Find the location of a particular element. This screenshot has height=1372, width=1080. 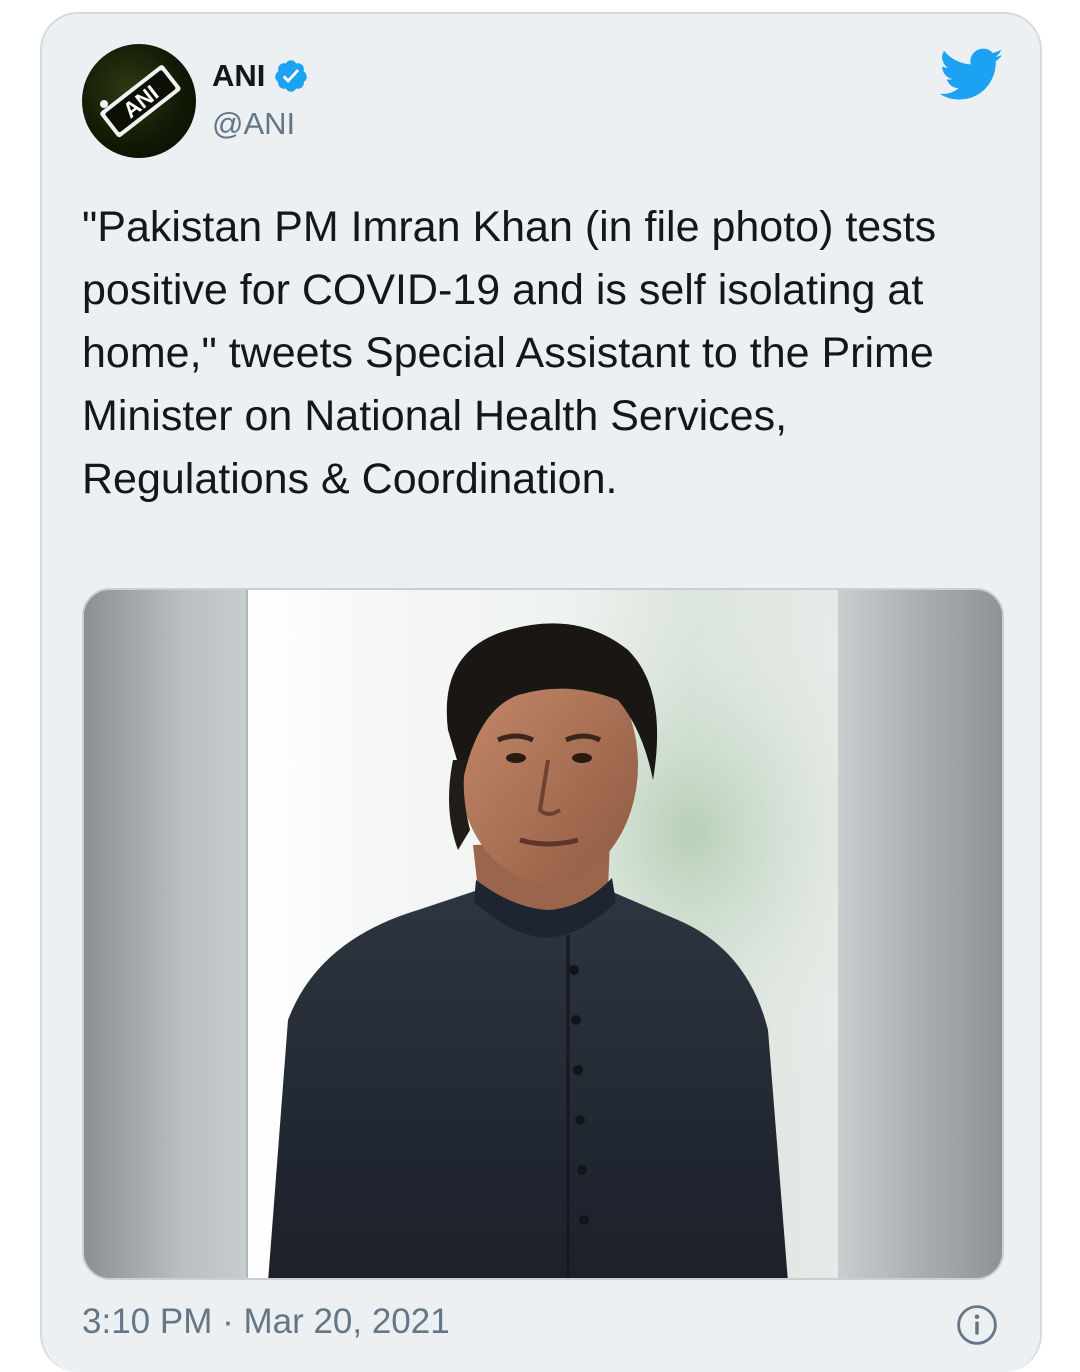

author-handle: @ANI is located at coordinates (253, 124).